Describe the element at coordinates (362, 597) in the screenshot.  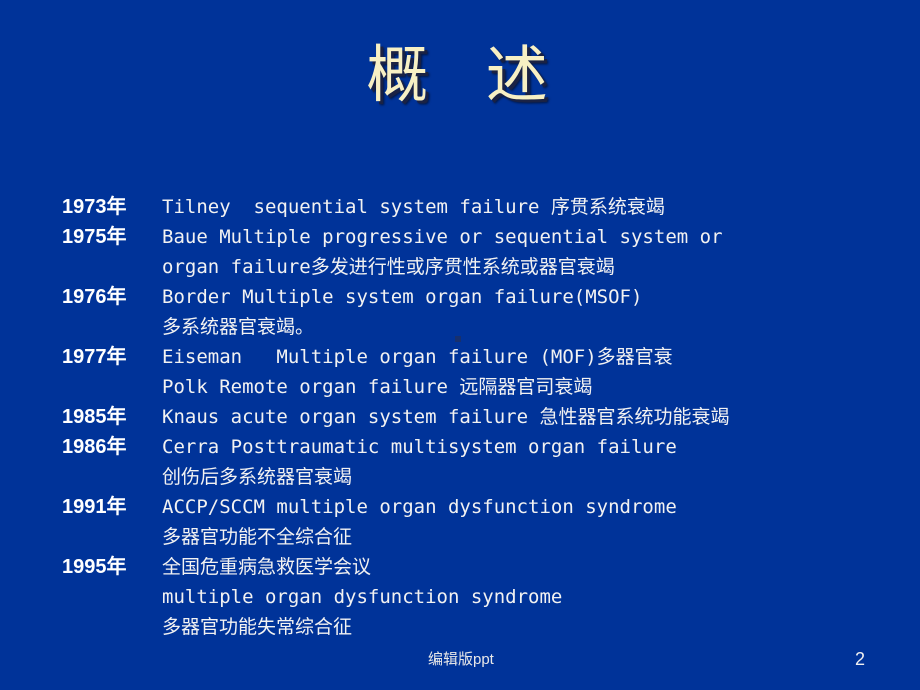
I see `entry-text: multiple organ dysfunction syndrome` at that location.